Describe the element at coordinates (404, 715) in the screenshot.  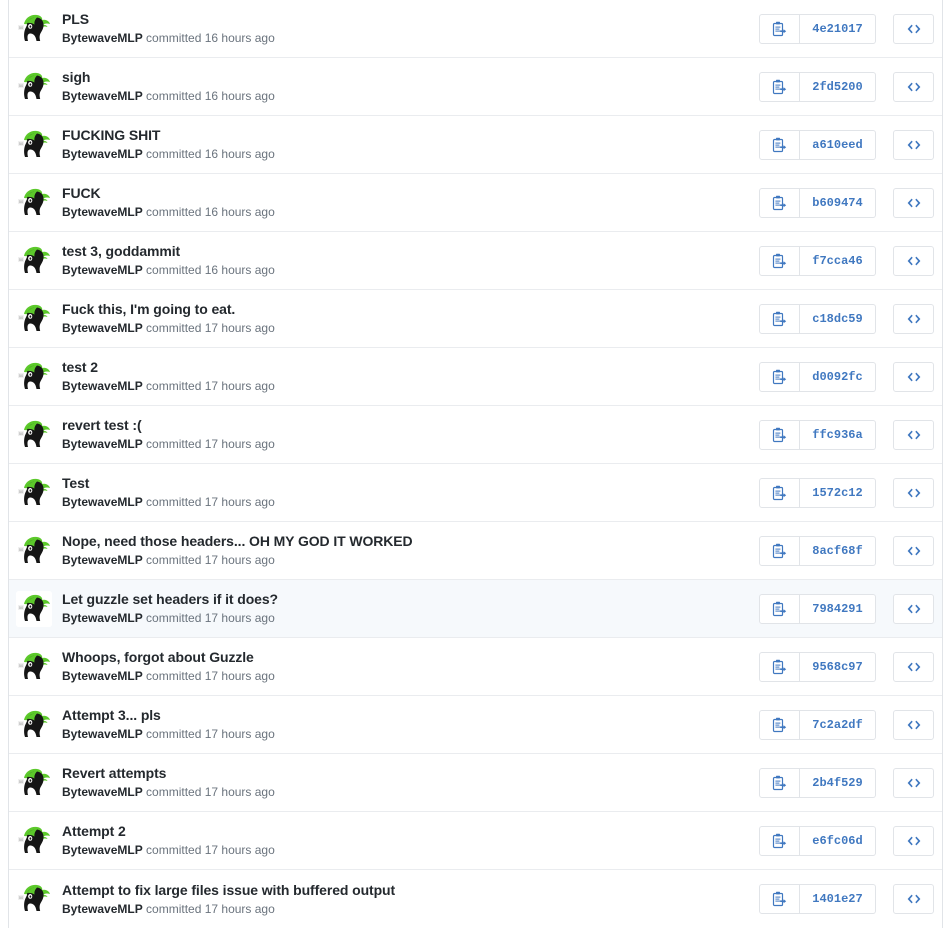
I see `commit-title: Attempt 3... pls` at that location.